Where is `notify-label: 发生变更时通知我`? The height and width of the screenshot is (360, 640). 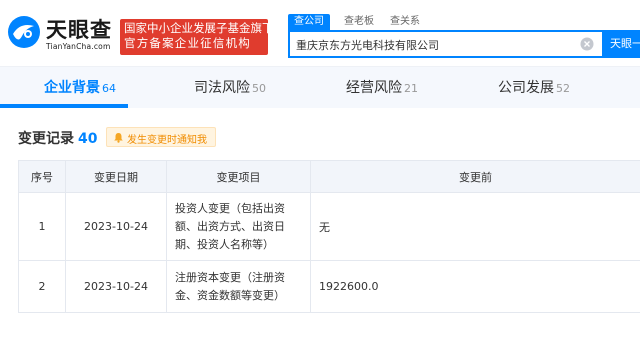 notify-label: 发生变更时通知我 is located at coordinates (167, 140).